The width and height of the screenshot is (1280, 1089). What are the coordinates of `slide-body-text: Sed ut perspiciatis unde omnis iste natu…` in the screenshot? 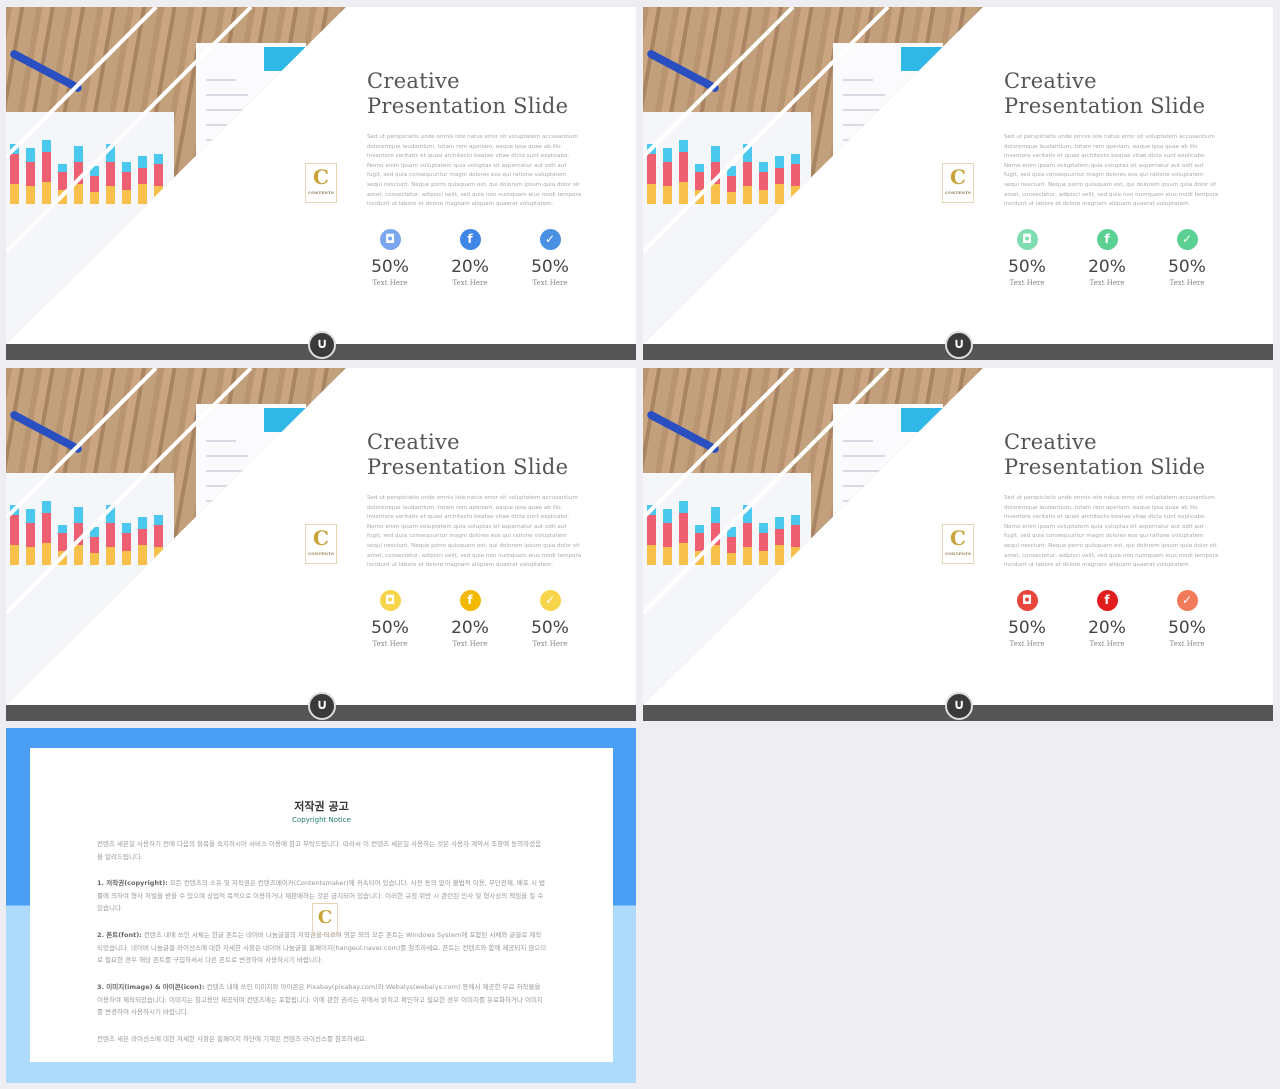 It's located at (474, 532).